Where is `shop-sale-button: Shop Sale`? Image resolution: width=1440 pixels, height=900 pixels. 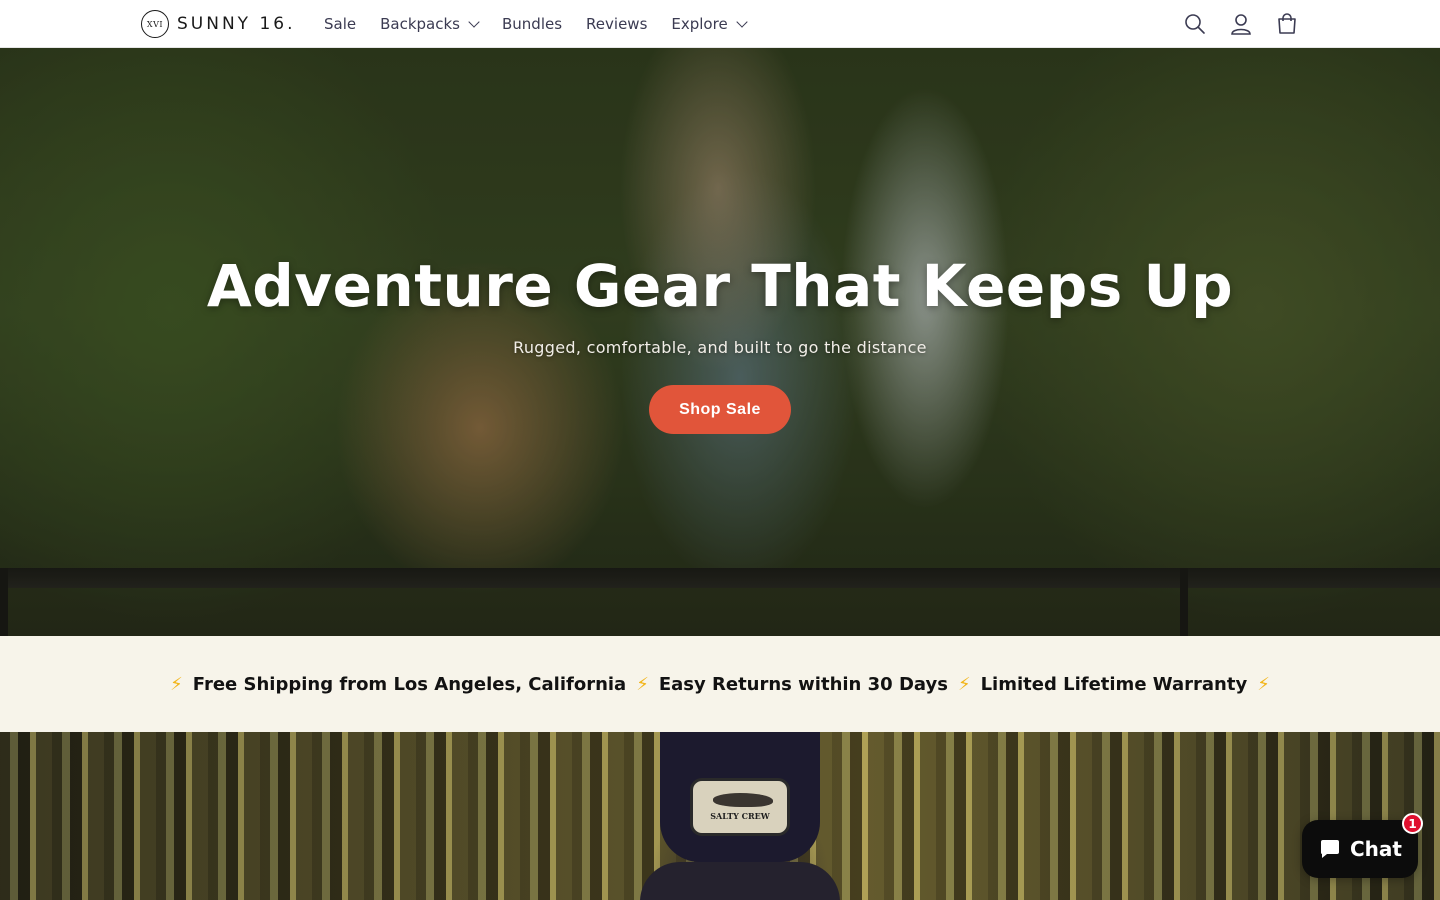 shop-sale-button: Shop Sale is located at coordinates (720, 409).